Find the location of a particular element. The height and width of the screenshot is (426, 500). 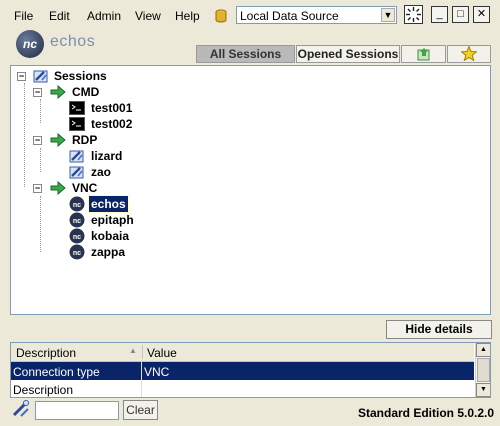

details-scrollbar: ▲ ▼ is located at coordinates (482, 370).